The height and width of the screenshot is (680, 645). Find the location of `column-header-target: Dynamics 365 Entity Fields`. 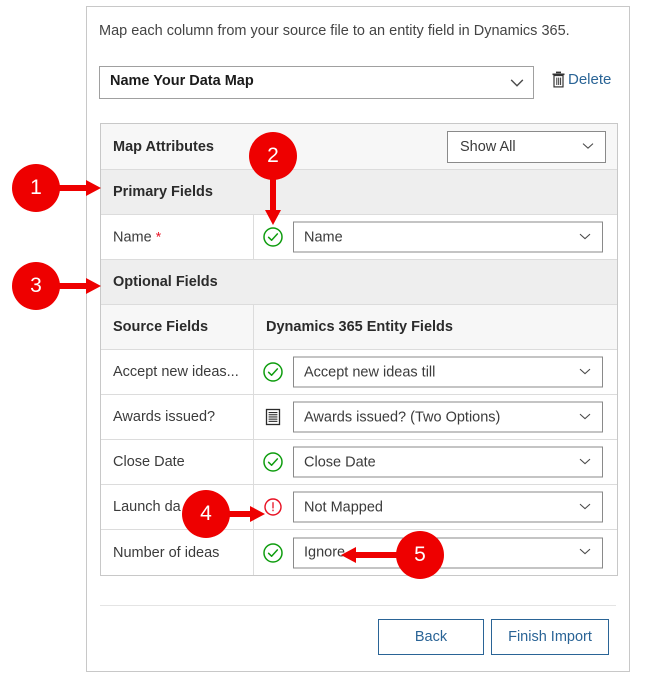

column-header-target: Dynamics 365 Entity Fields is located at coordinates (359, 327).